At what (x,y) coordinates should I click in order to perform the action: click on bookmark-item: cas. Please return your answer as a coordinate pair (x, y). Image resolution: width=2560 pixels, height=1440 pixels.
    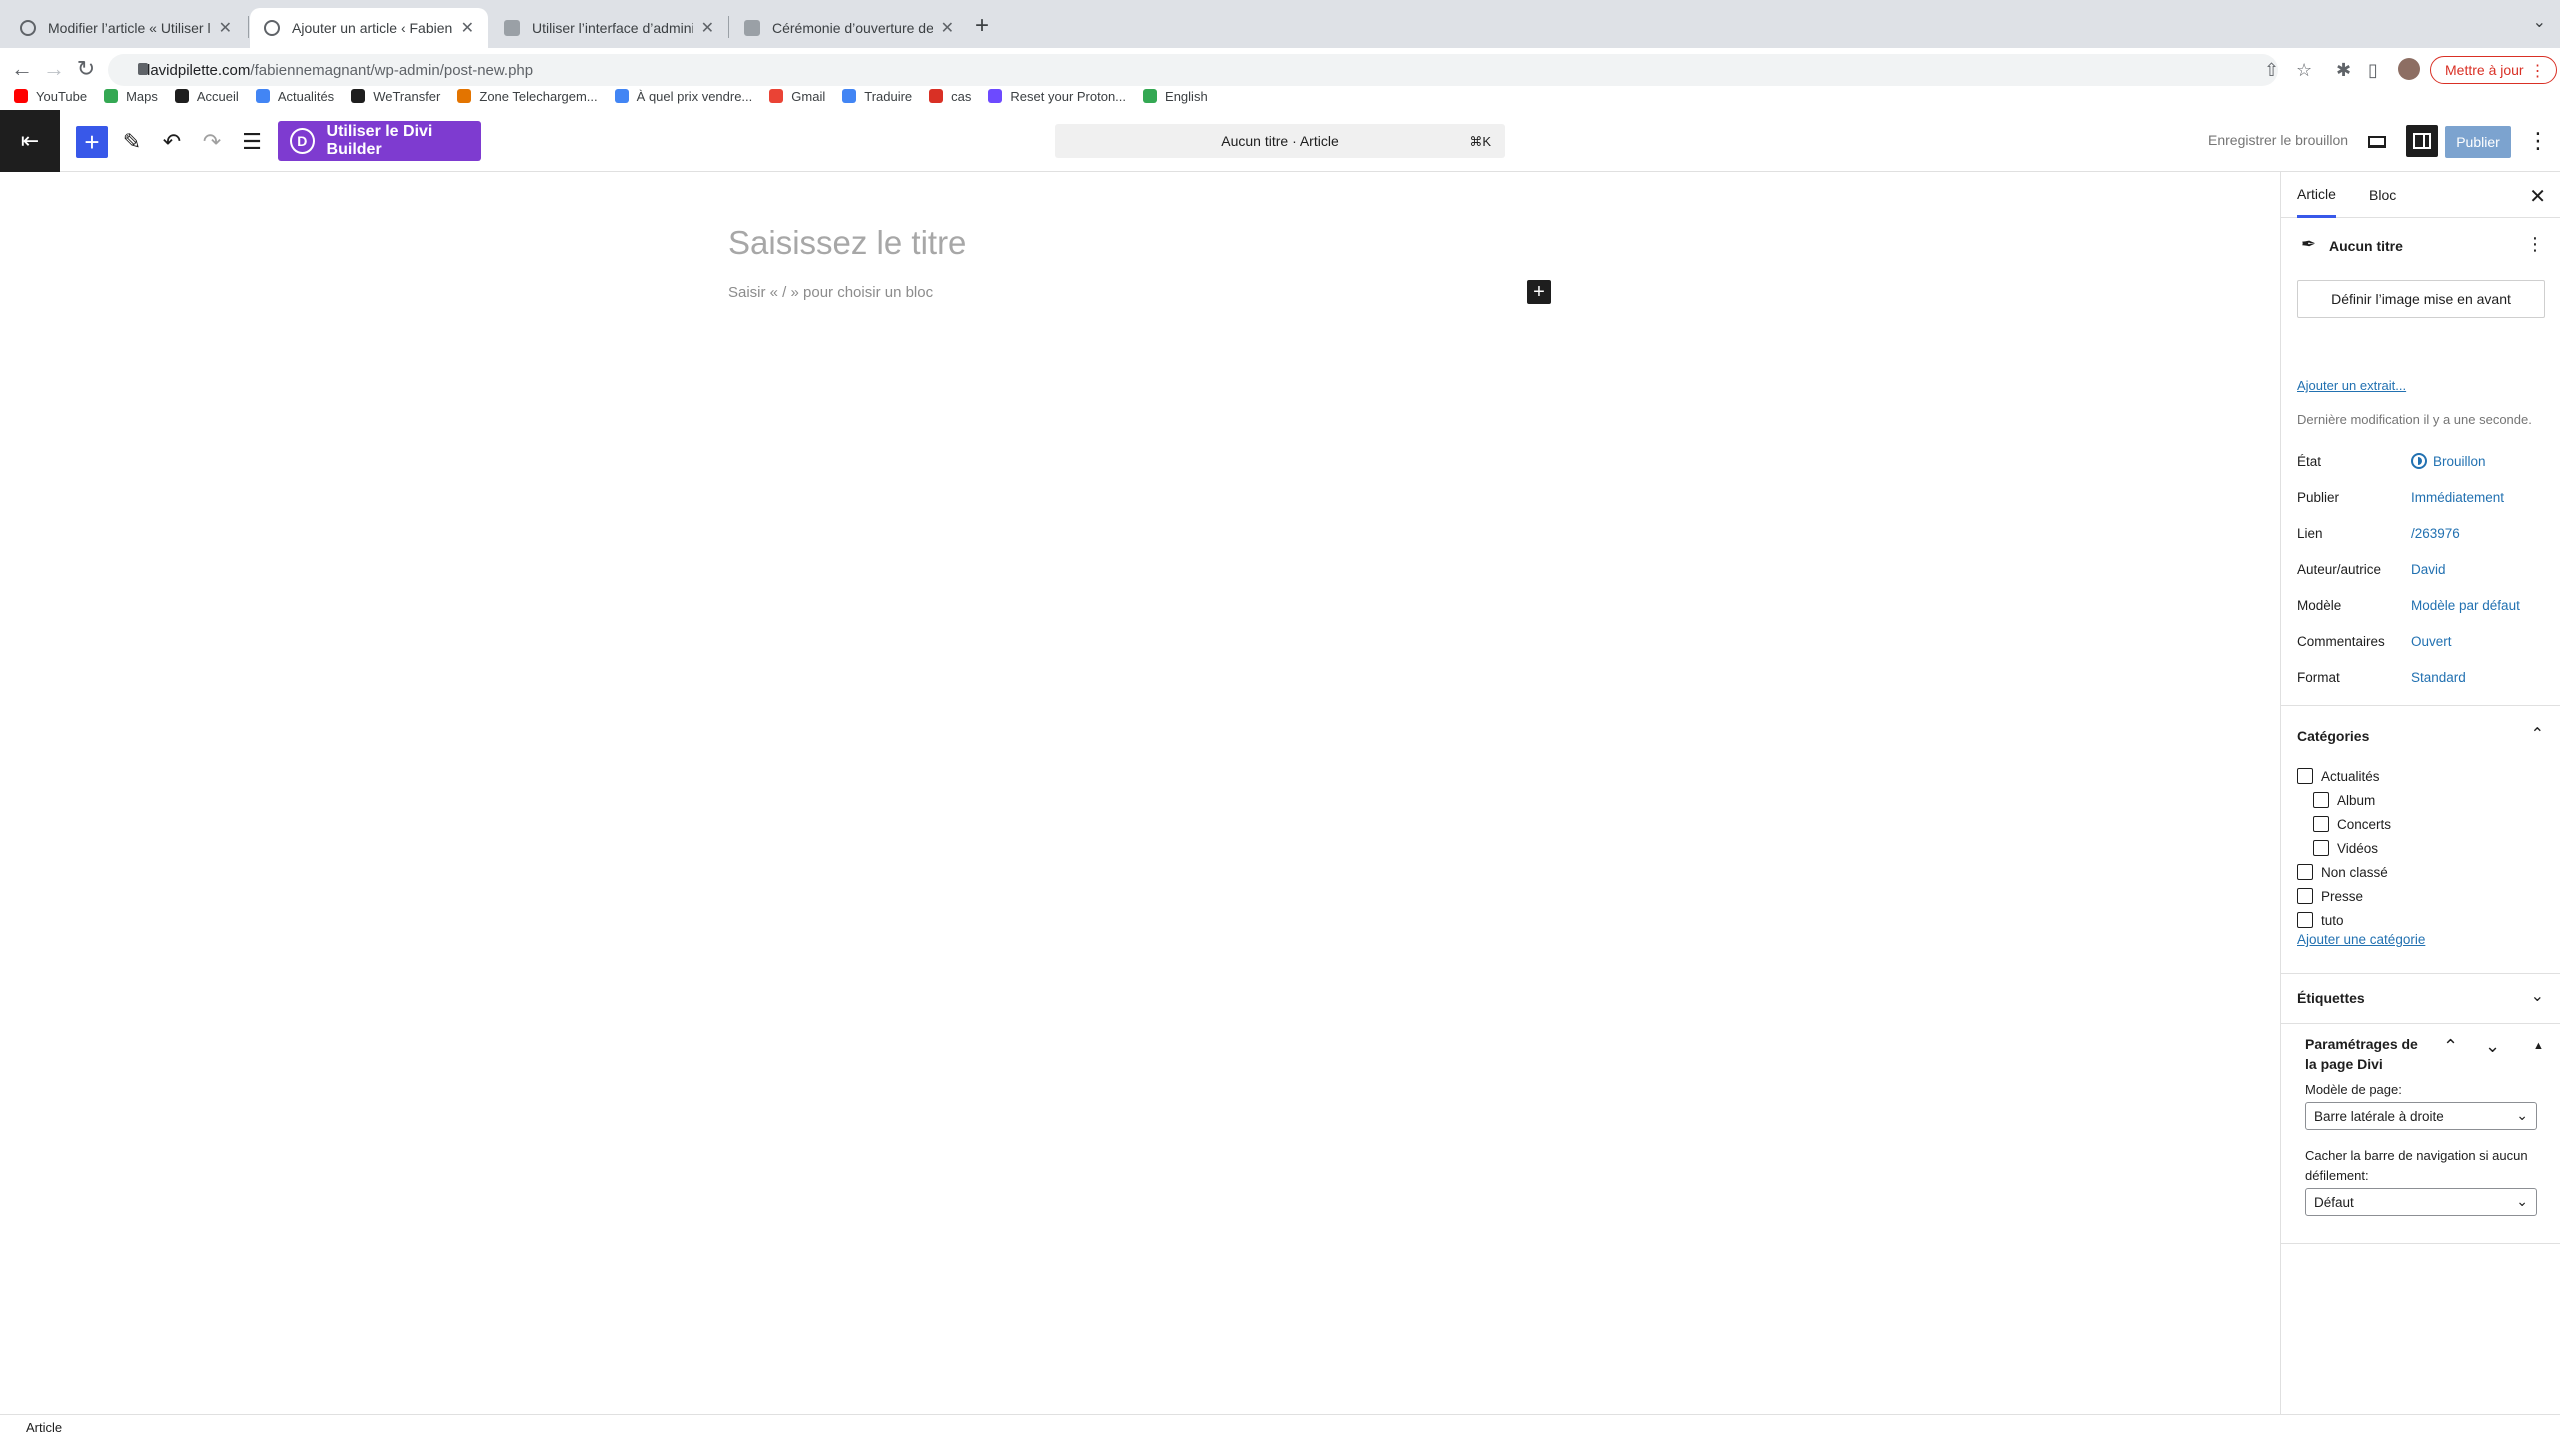
    Looking at the image, I should click on (950, 96).